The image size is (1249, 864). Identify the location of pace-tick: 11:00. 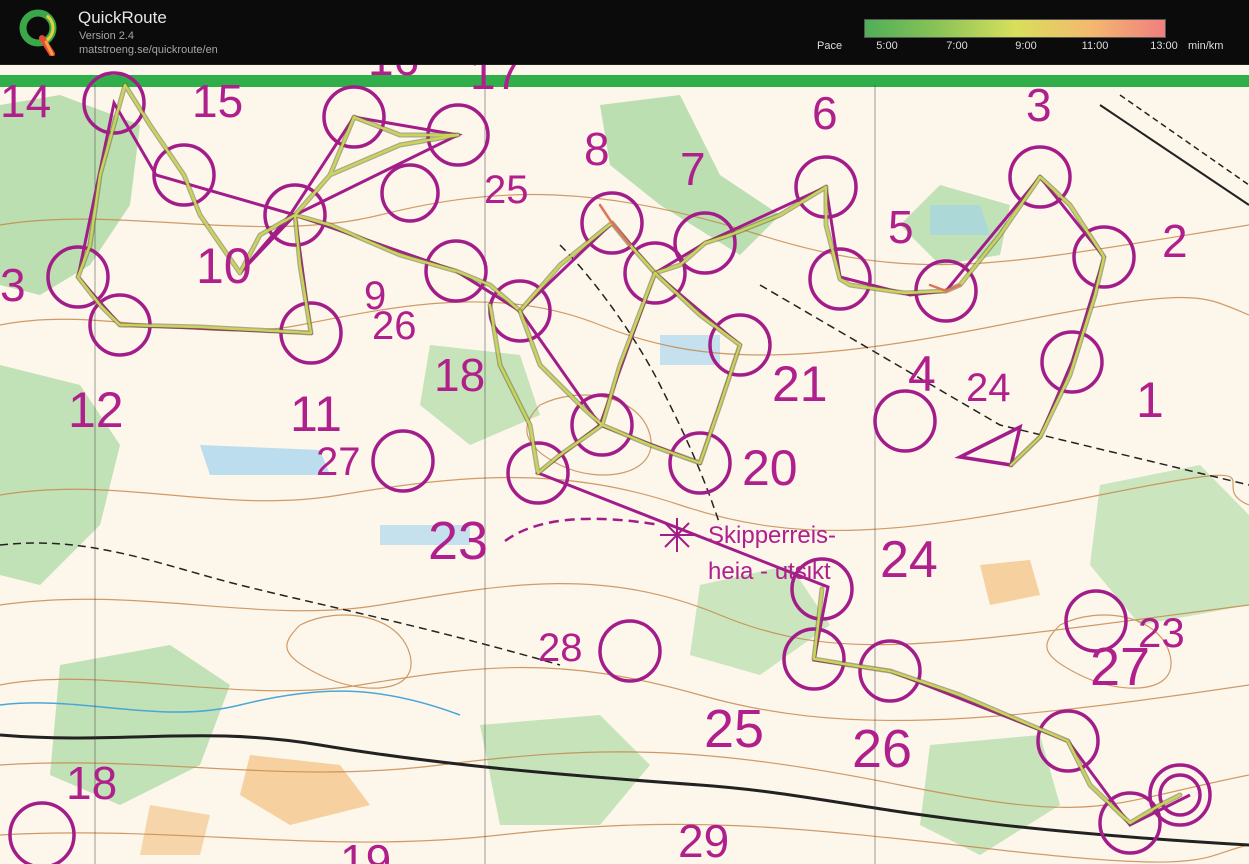
(1095, 46).